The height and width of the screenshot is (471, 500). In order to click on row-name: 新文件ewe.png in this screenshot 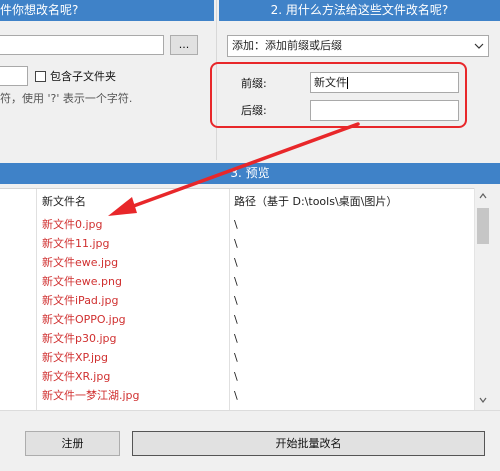, I will do `click(82, 281)`.